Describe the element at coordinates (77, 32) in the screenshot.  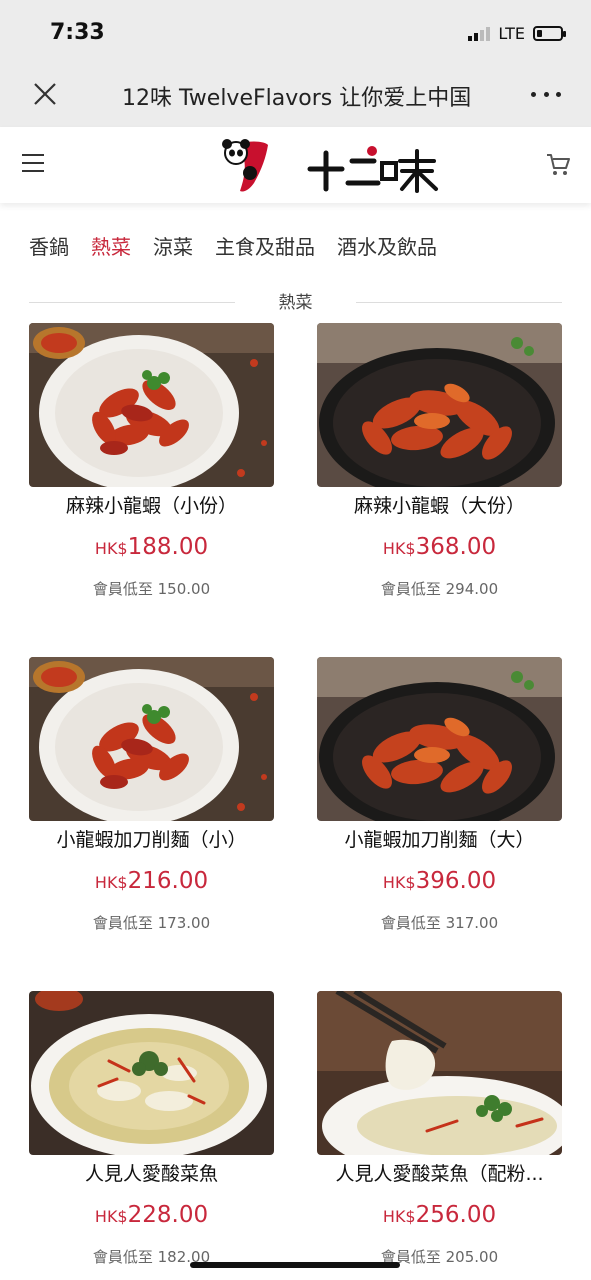
I see `status-time: 7:33` at that location.